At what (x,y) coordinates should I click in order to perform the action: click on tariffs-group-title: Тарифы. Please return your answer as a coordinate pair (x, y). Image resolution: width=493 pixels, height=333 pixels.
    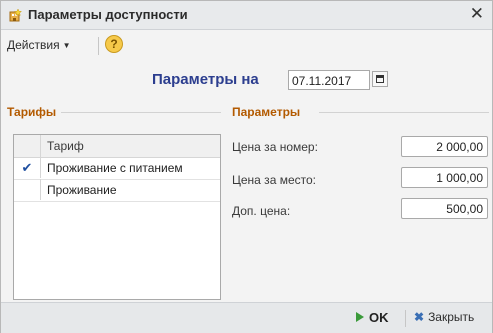
    Looking at the image, I should click on (32, 112).